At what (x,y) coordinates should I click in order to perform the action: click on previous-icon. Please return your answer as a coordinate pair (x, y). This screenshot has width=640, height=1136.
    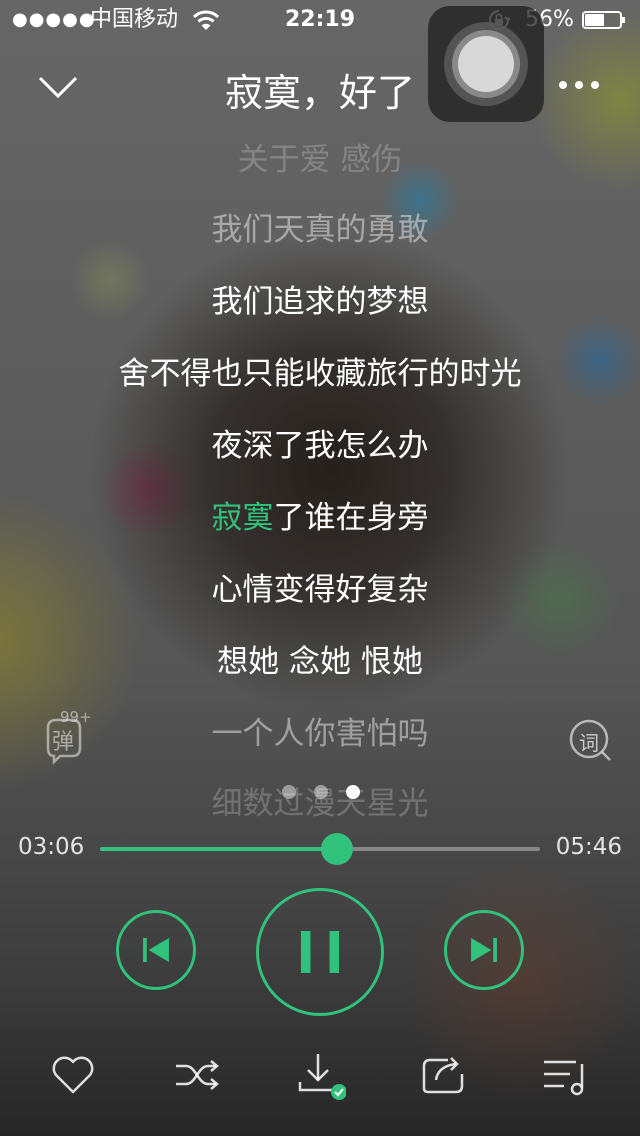
    Looking at the image, I should click on (156, 950).